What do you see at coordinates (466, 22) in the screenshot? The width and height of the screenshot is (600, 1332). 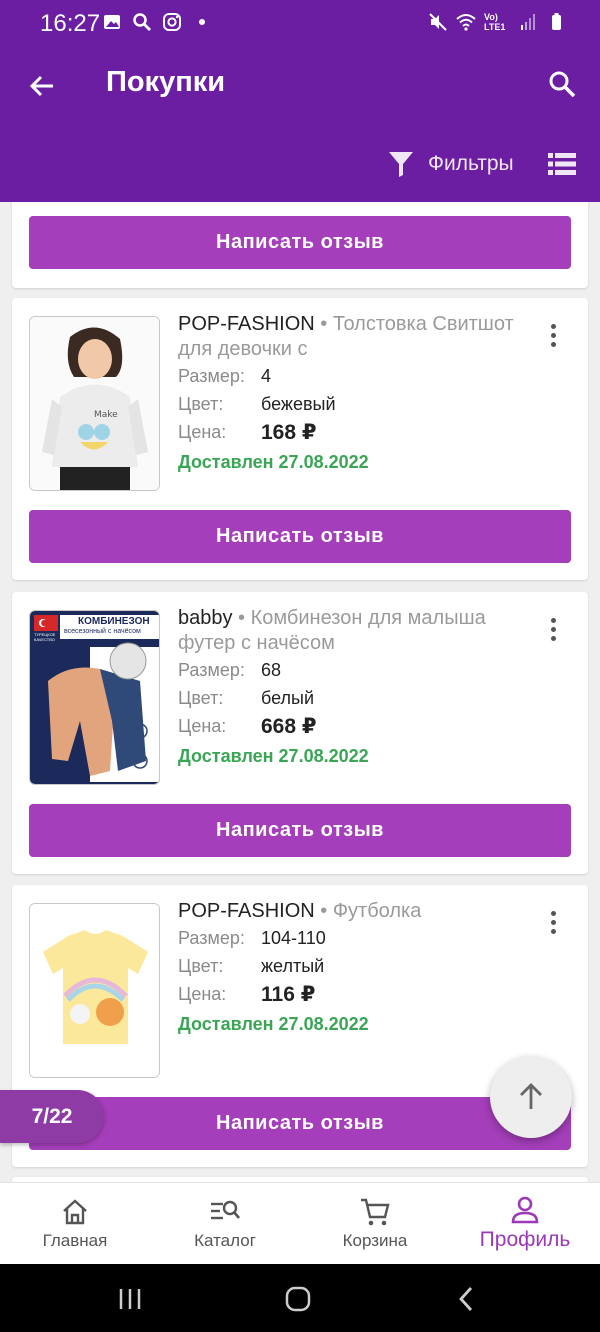 I see `wifi-icon` at bounding box center [466, 22].